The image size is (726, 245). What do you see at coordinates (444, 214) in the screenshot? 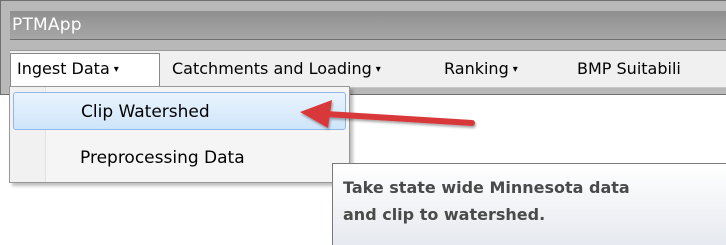
I see `tooltip-line-2: and clip to watershed.` at bounding box center [444, 214].